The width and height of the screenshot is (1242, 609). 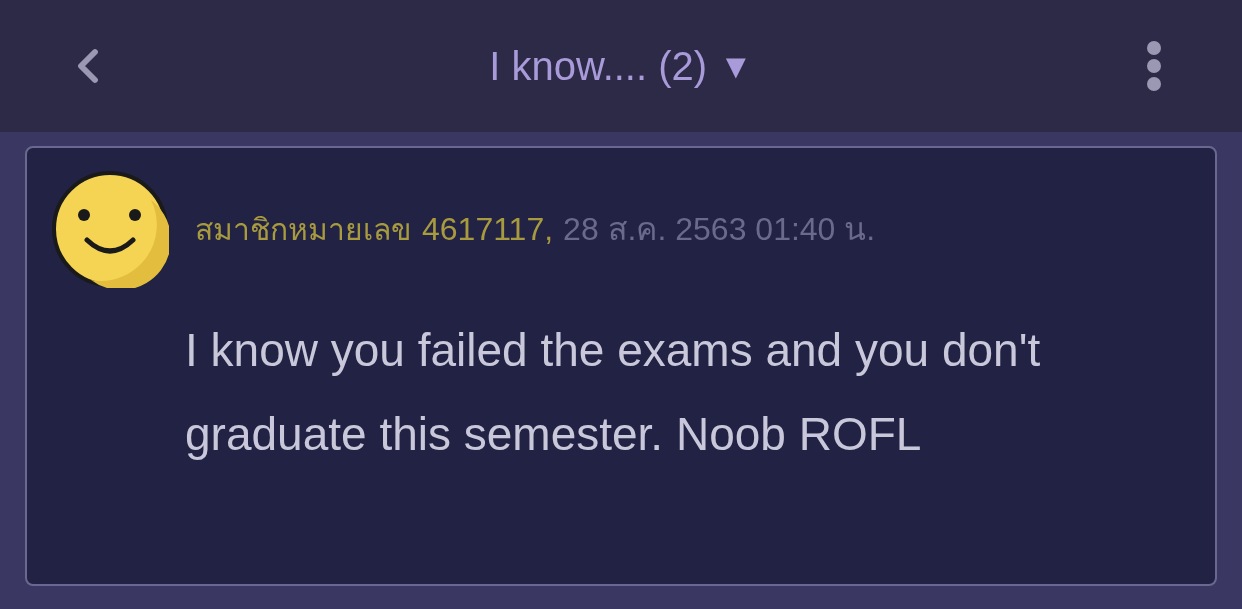 I want to click on author-name: สมาชิกหมายเลข, so click(x=303, y=230).